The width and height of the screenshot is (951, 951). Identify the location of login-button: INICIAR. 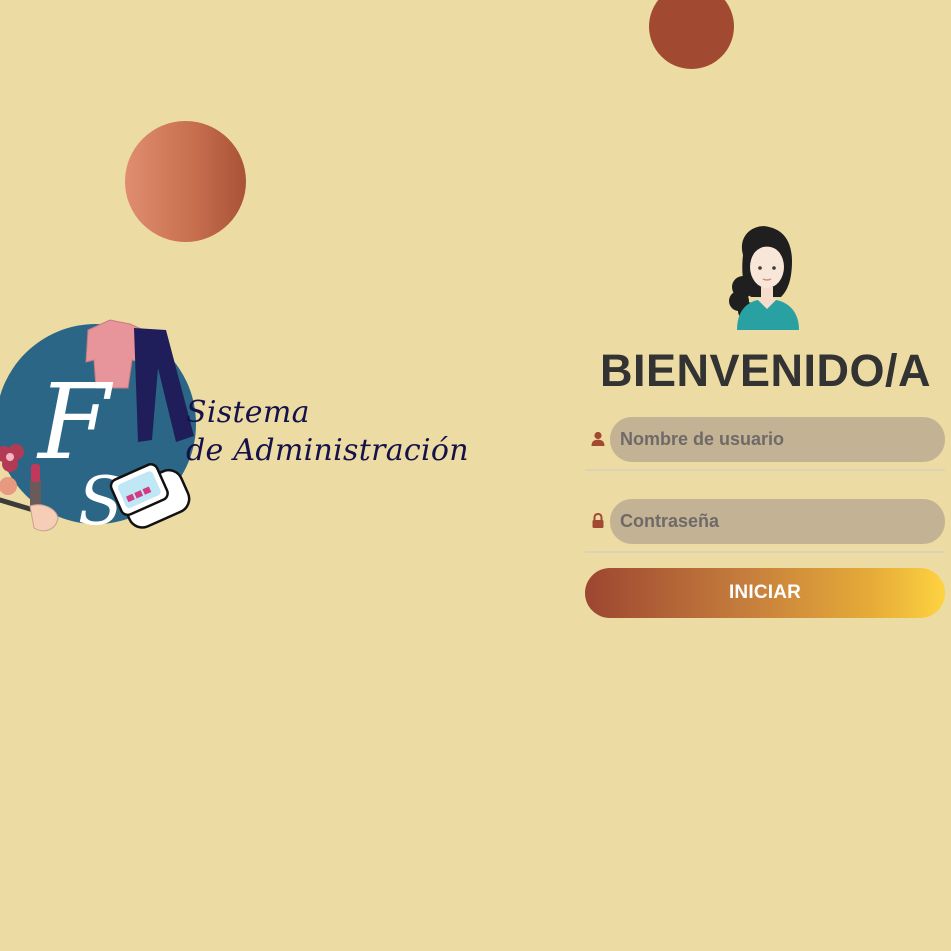
(765, 593).